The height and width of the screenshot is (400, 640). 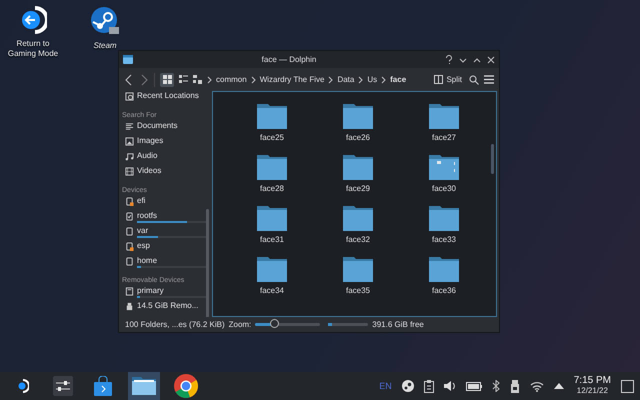 What do you see at coordinates (183, 79) in the screenshot?
I see `compact-view-icon` at bounding box center [183, 79].